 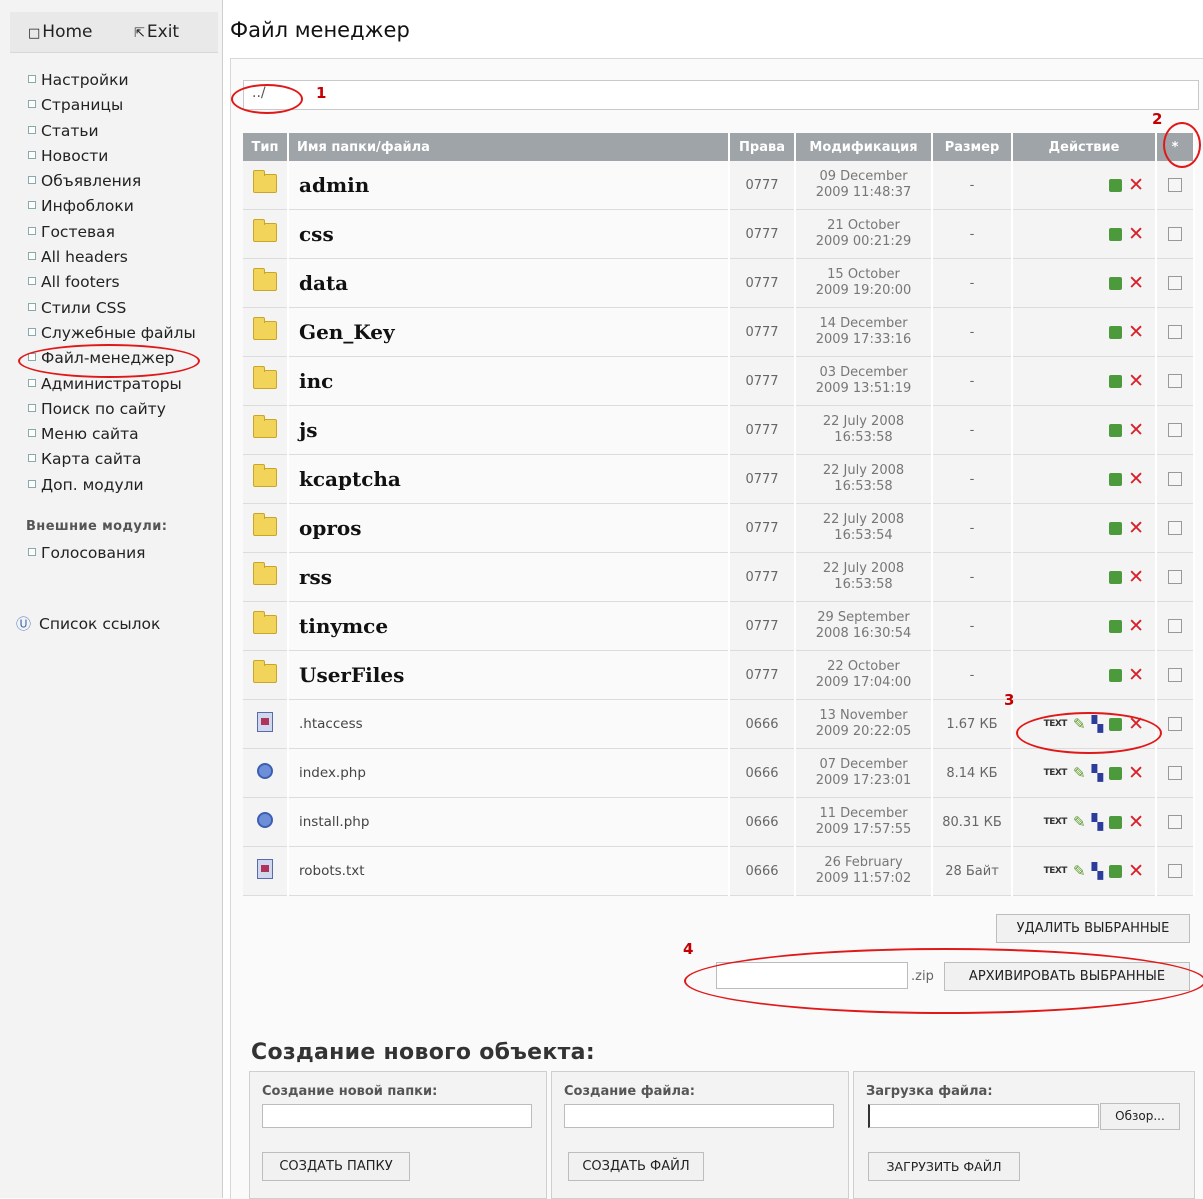 What do you see at coordinates (308, 430) in the screenshot?
I see `folder-name-link: js` at bounding box center [308, 430].